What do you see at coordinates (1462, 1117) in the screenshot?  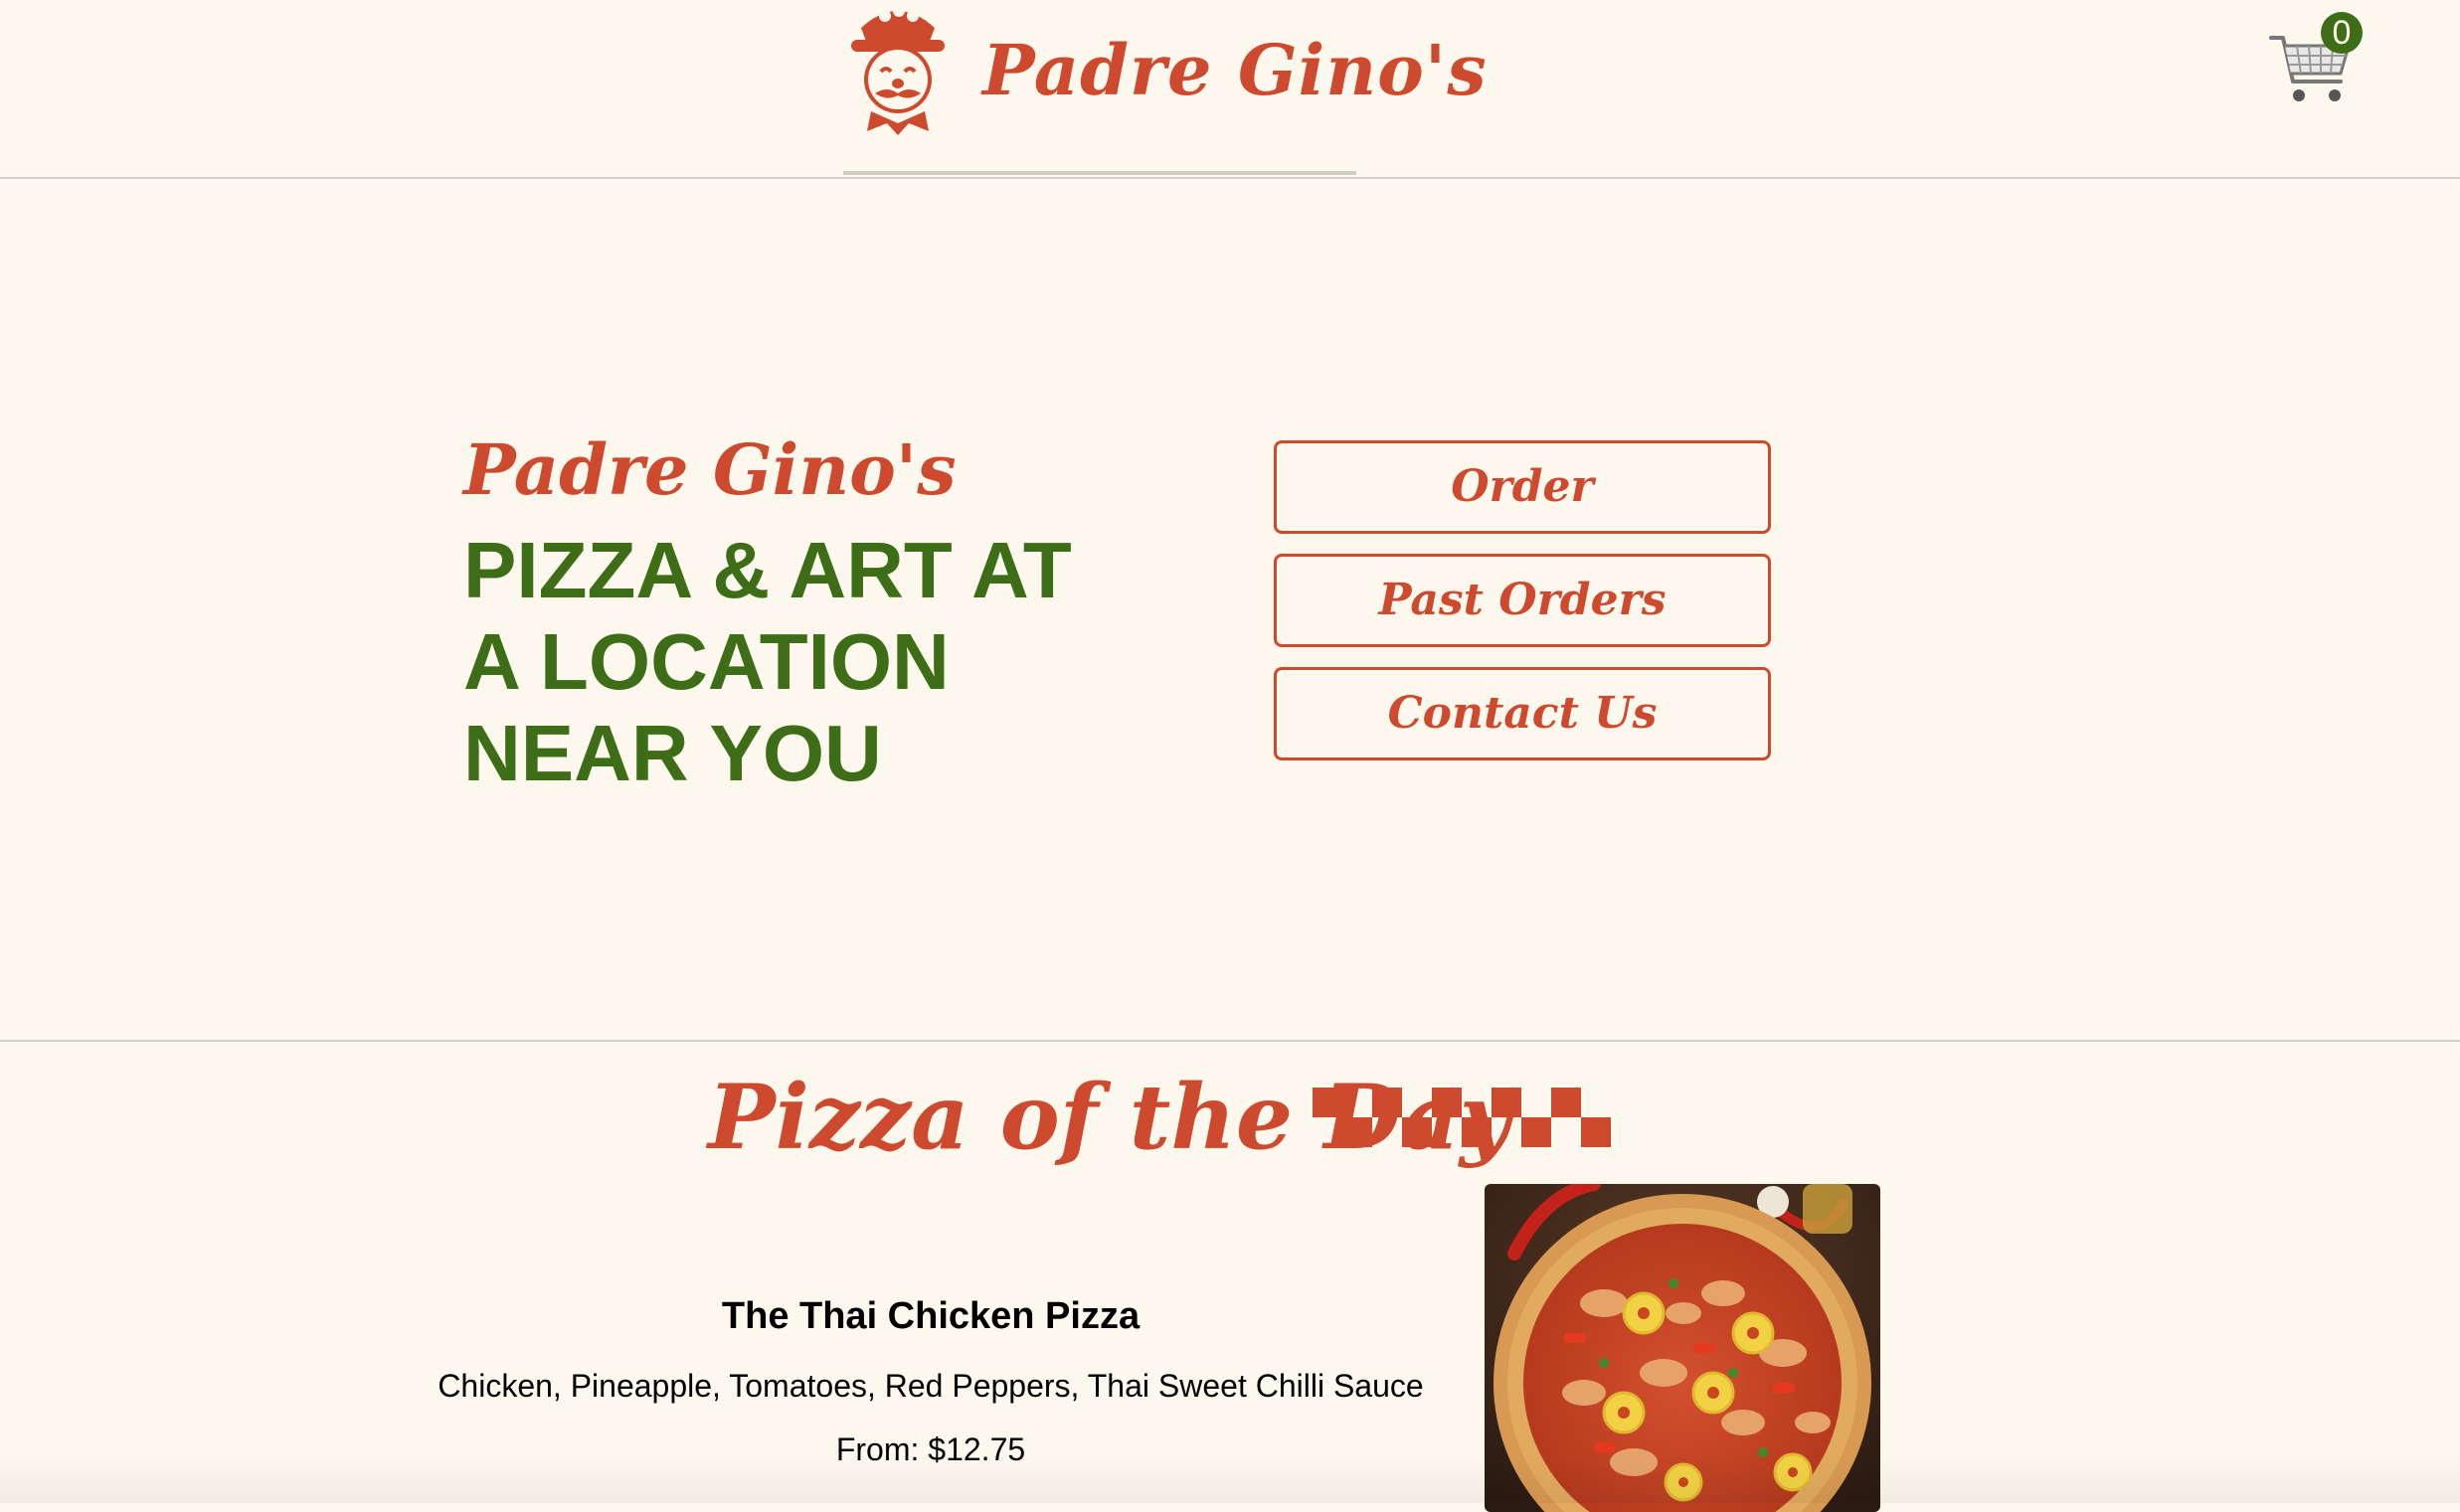 I see `checkerboard-icon` at bounding box center [1462, 1117].